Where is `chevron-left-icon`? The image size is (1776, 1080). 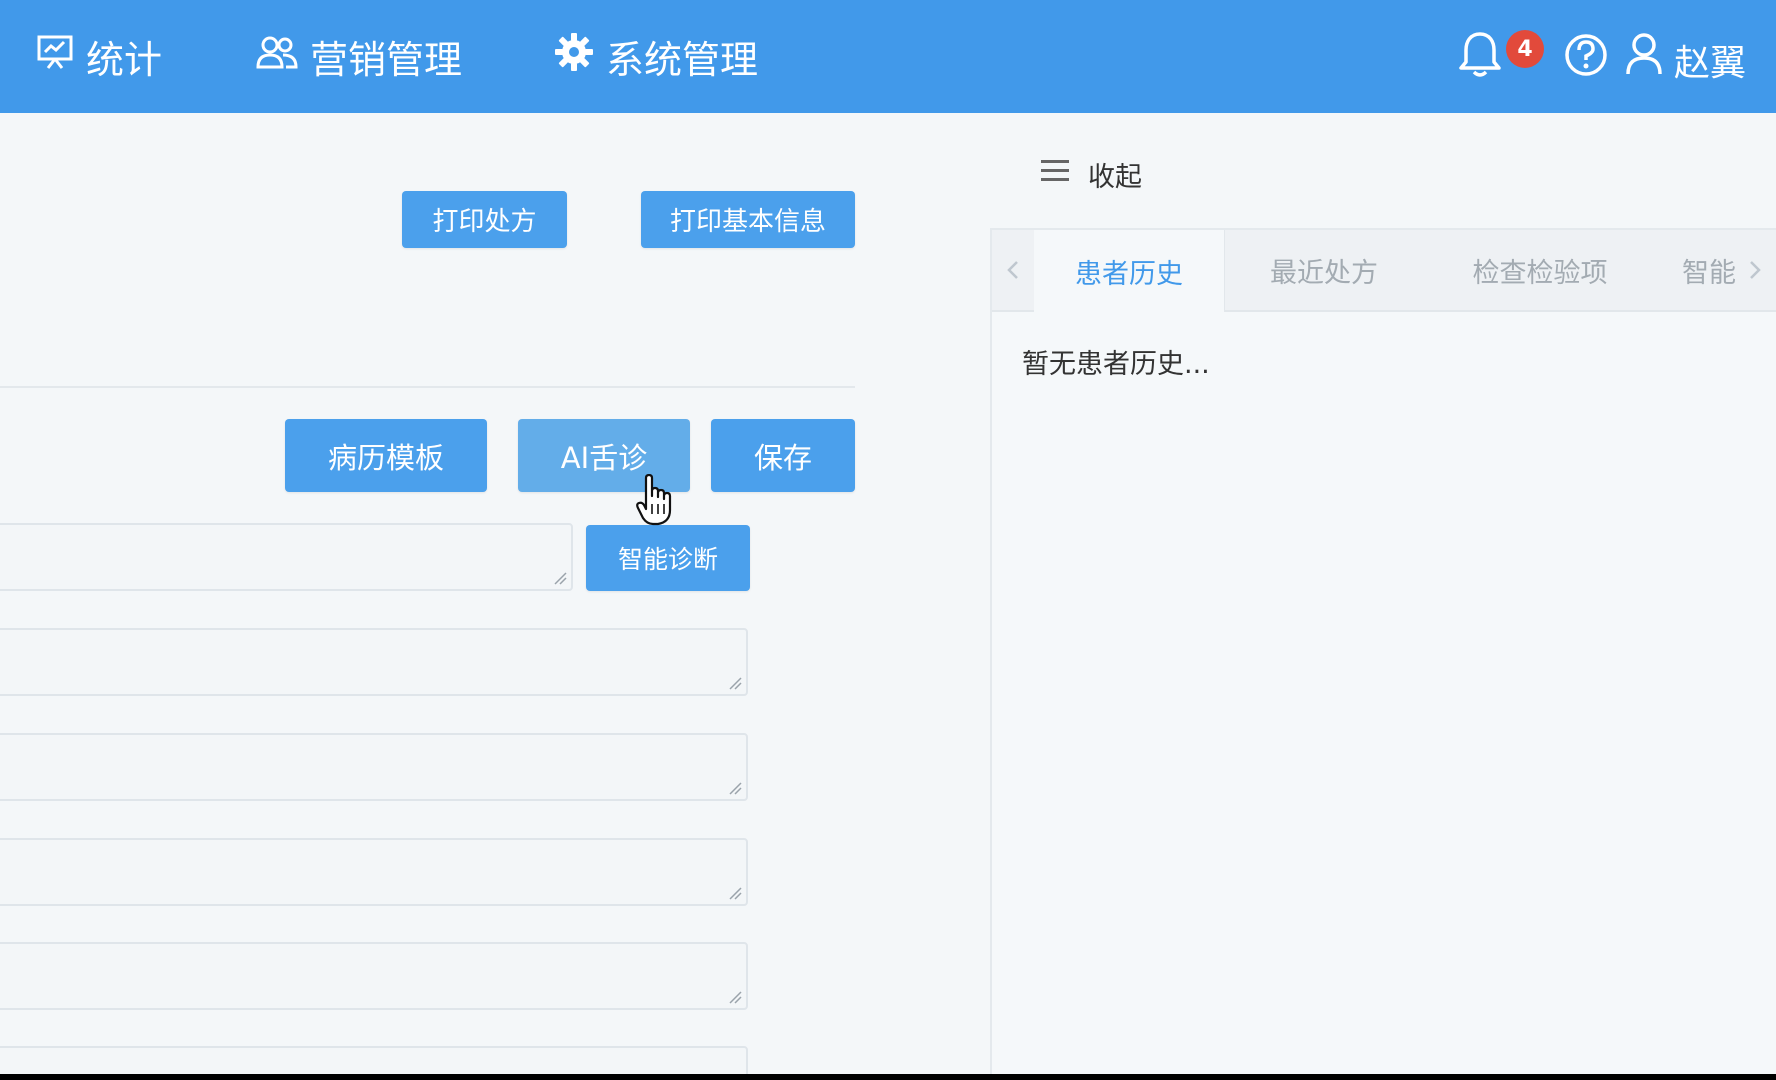
chevron-left-icon is located at coordinates (1013, 270).